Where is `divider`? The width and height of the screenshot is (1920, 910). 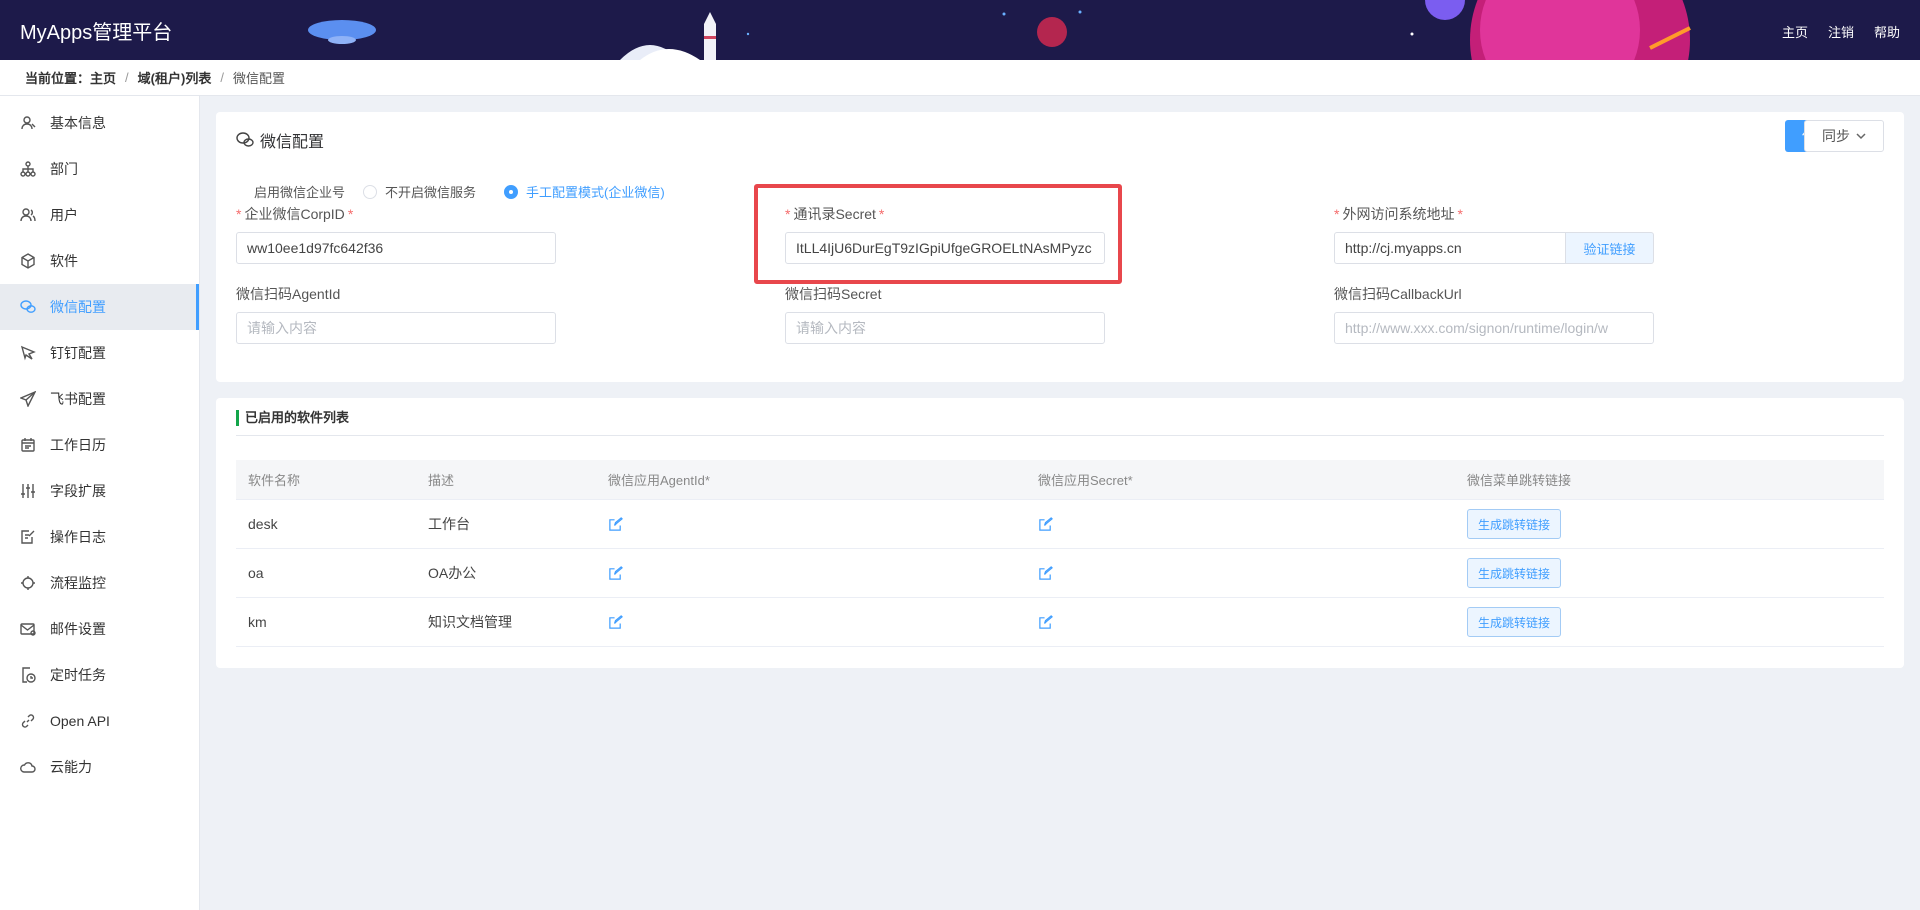 divider is located at coordinates (1060, 435).